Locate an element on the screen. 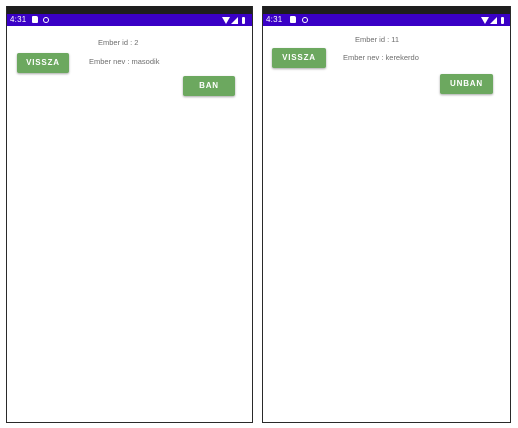 Image resolution: width=518 pixels, height=428 pixels. unban-button: UNBAN is located at coordinates (466, 84).